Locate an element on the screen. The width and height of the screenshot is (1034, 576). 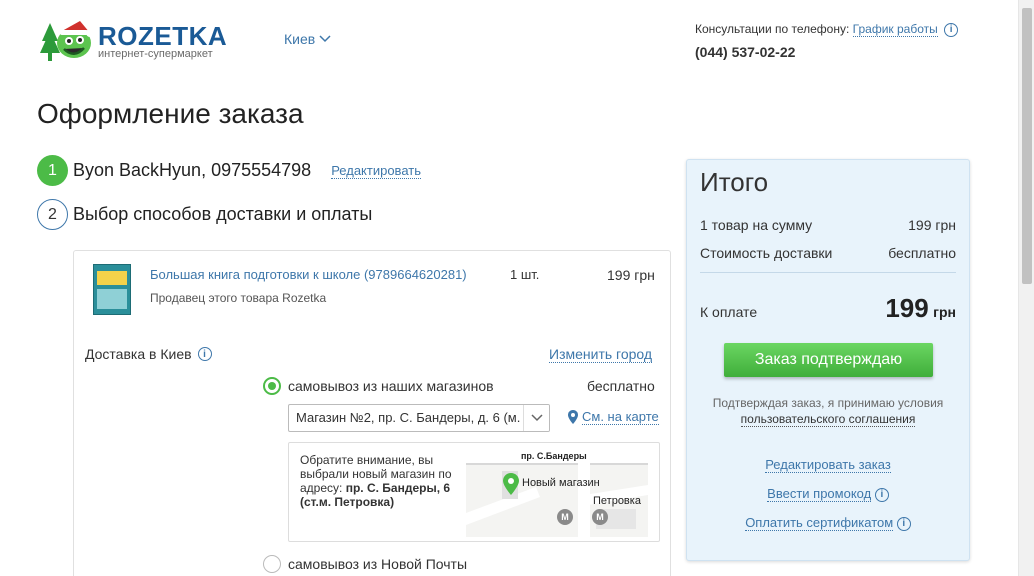
map-link-label: См. на карте is located at coordinates (620, 417).